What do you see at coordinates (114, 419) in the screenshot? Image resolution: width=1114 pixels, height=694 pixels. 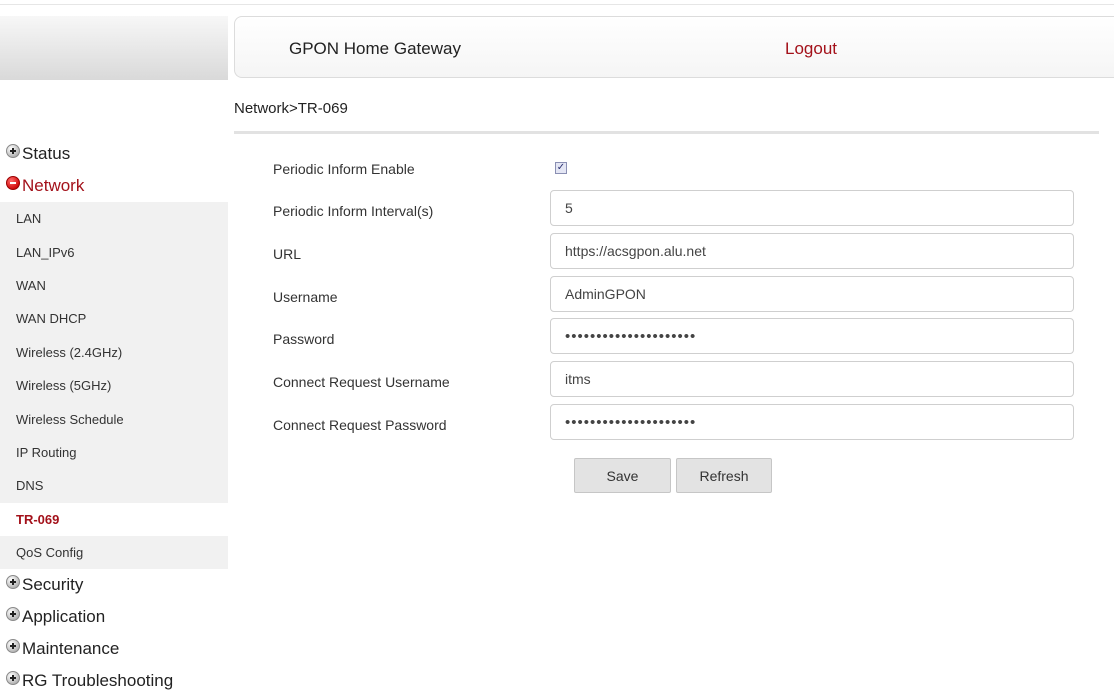 I see `sidebar-item-wireless-schedule: Wireless Schedule` at bounding box center [114, 419].